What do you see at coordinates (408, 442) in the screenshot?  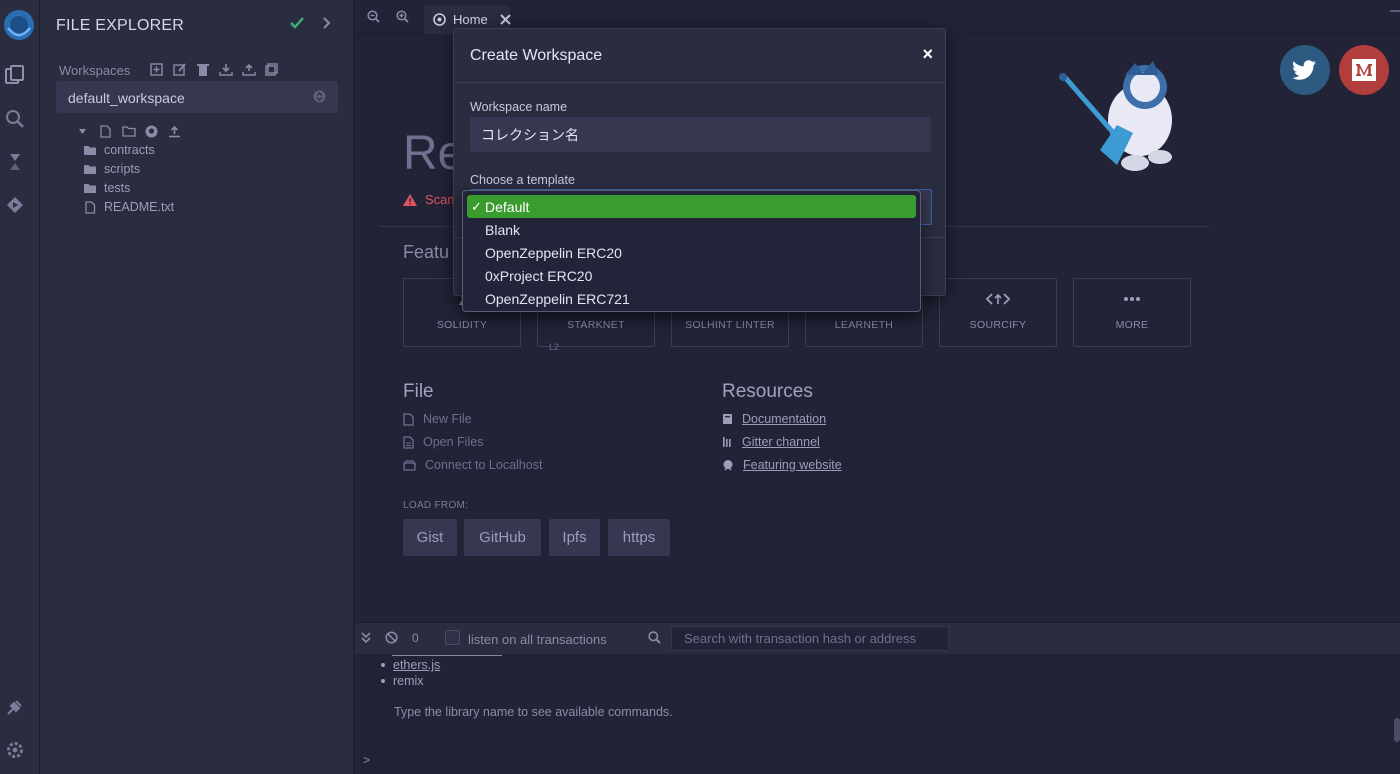 I see `file-lines-icon` at bounding box center [408, 442].